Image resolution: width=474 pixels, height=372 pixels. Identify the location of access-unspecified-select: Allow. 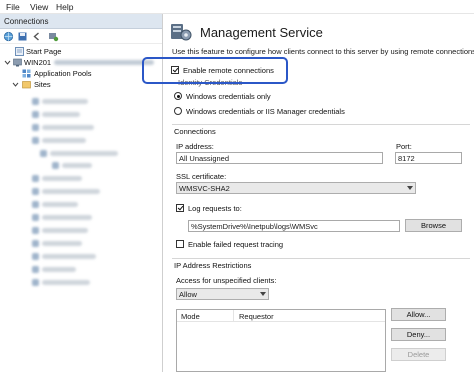
(222, 294).